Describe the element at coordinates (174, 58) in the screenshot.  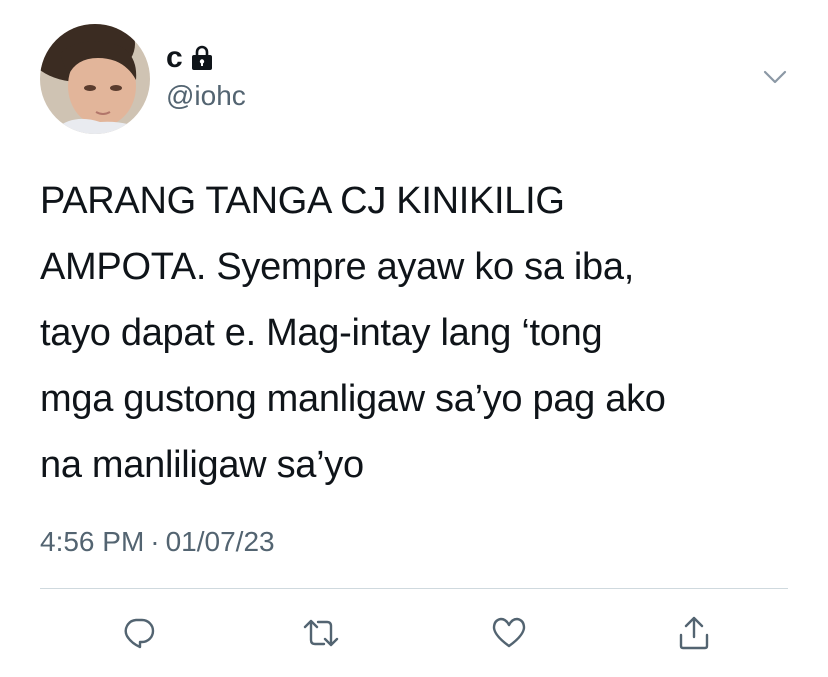
I see `display-name: c` at that location.